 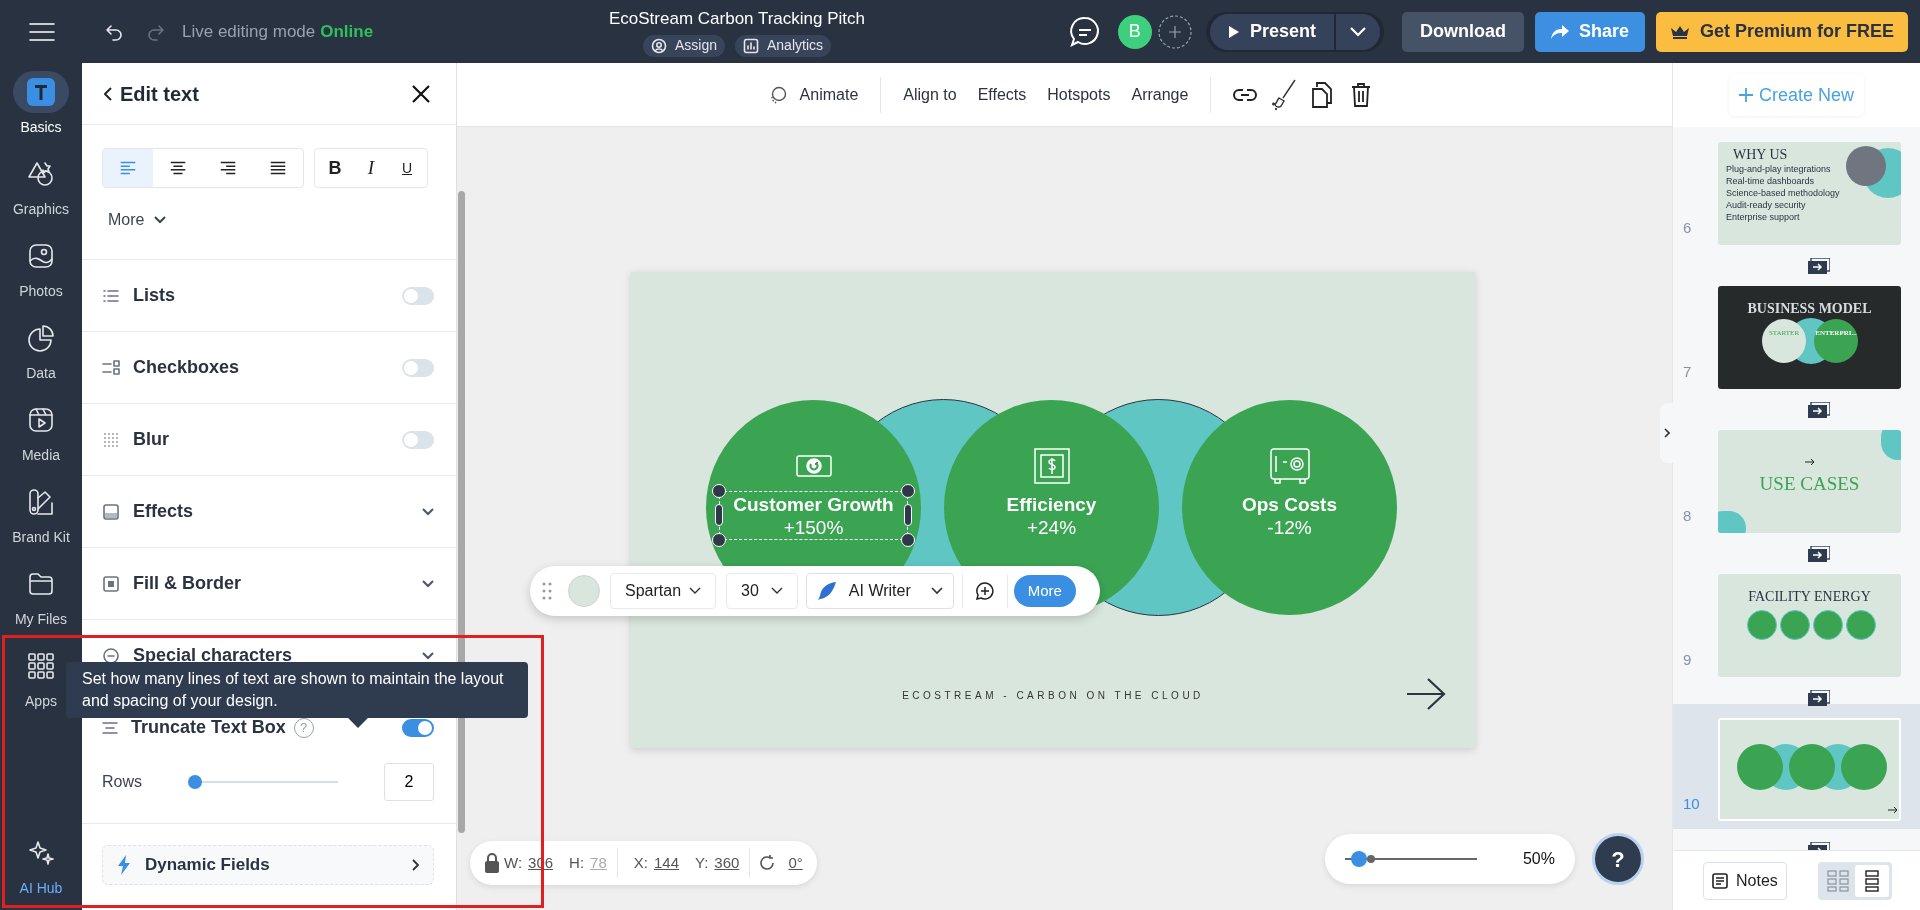 I want to click on dimension-label: Y:, so click(x=702, y=862).